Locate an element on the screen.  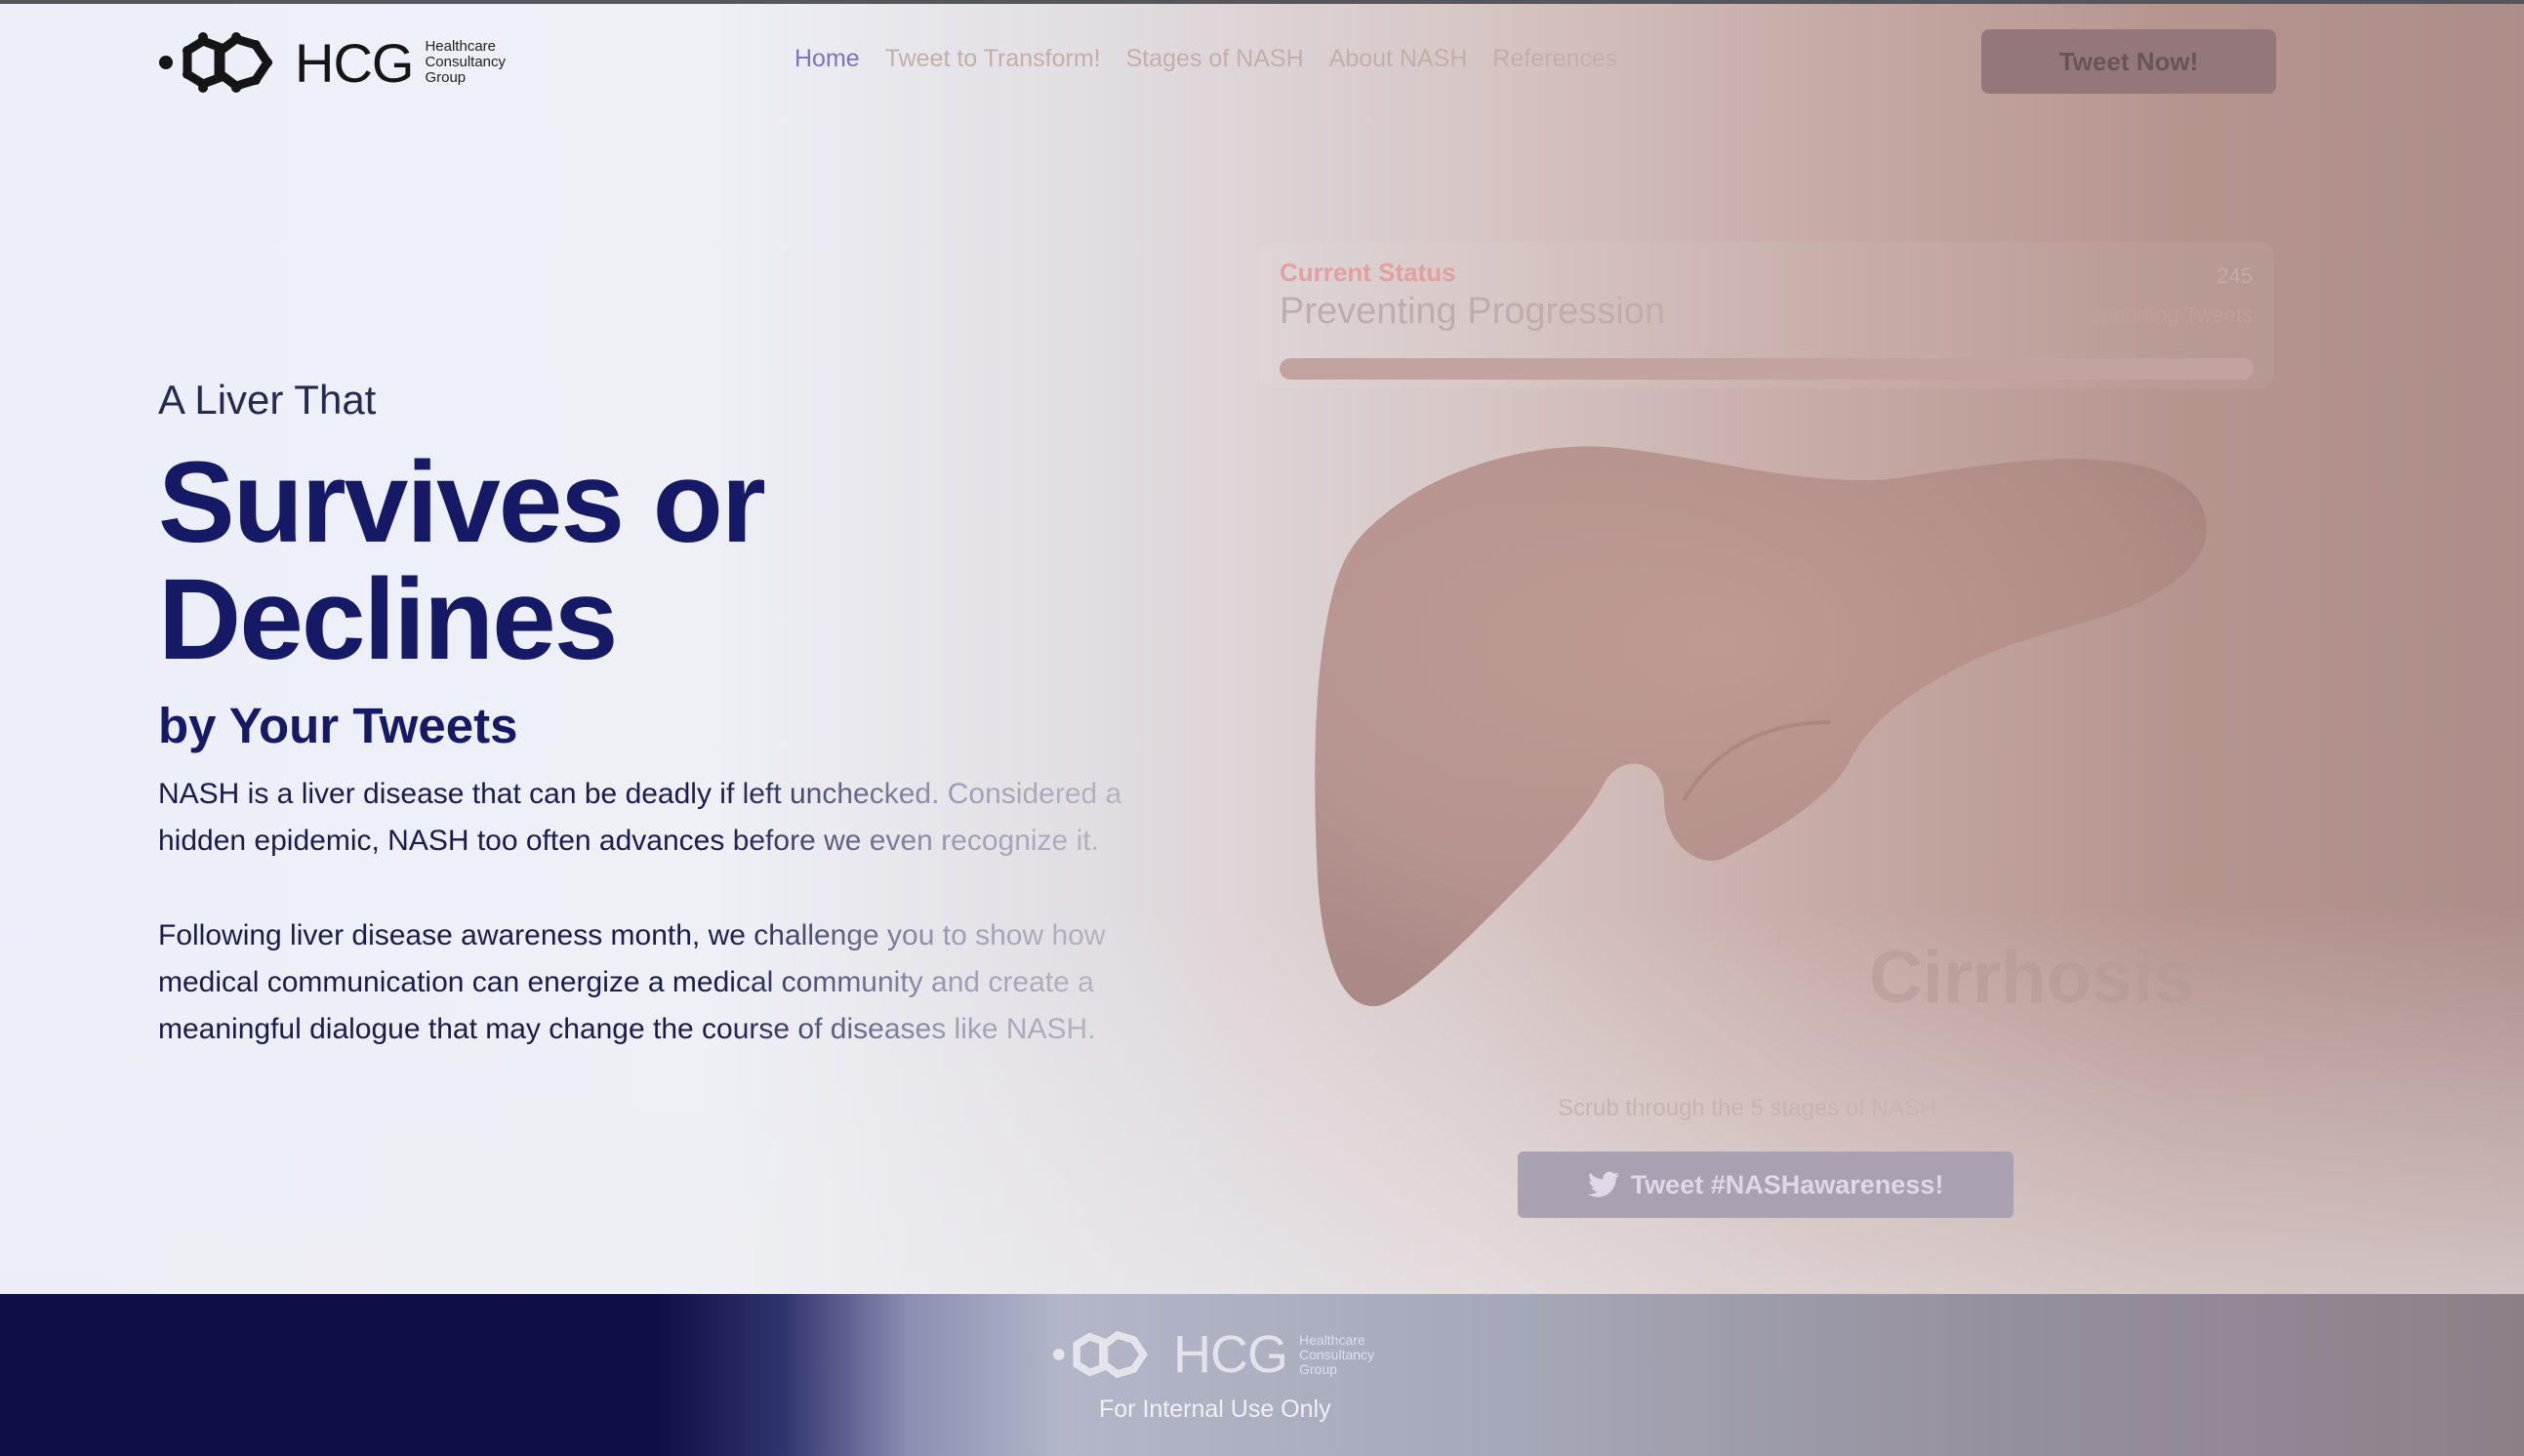
hero-headline: Survives or Declines is located at coordinates (462, 561).